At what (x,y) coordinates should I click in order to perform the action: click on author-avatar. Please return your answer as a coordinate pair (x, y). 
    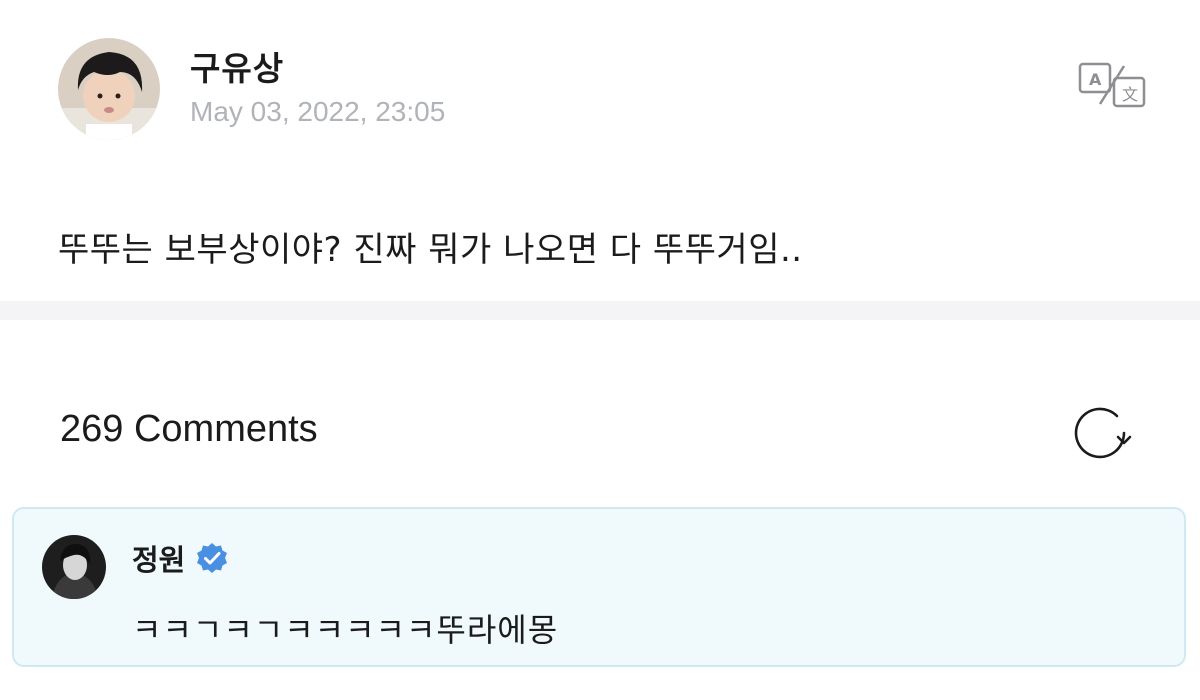
    Looking at the image, I should click on (109, 89).